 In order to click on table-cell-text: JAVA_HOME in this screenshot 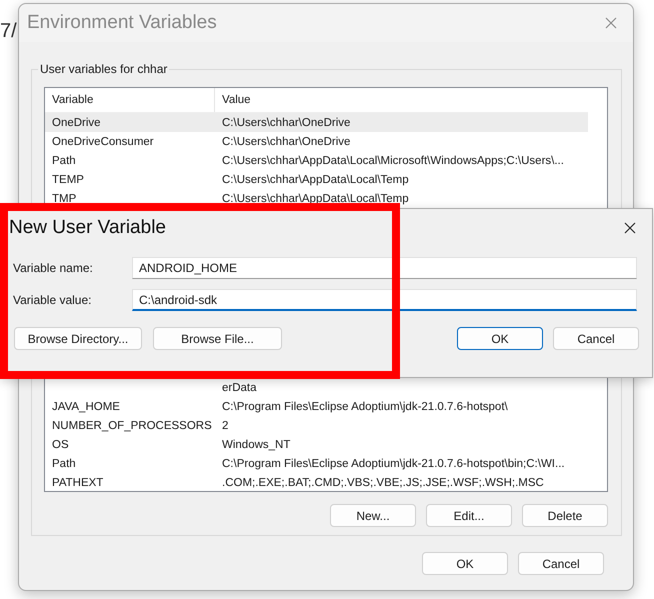, I will do `click(86, 406)`.